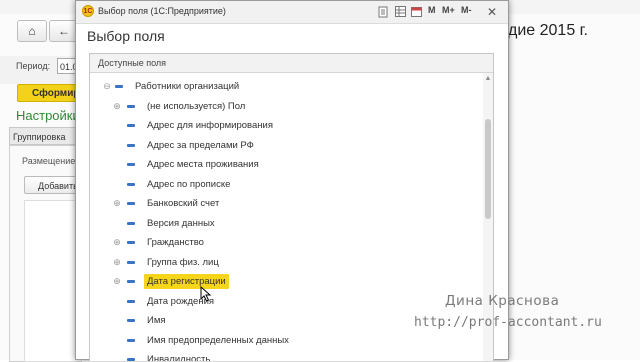  Describe the element at coordinates (181, 223) in the screenshot. I see `field-label: Версия данных` at that location.